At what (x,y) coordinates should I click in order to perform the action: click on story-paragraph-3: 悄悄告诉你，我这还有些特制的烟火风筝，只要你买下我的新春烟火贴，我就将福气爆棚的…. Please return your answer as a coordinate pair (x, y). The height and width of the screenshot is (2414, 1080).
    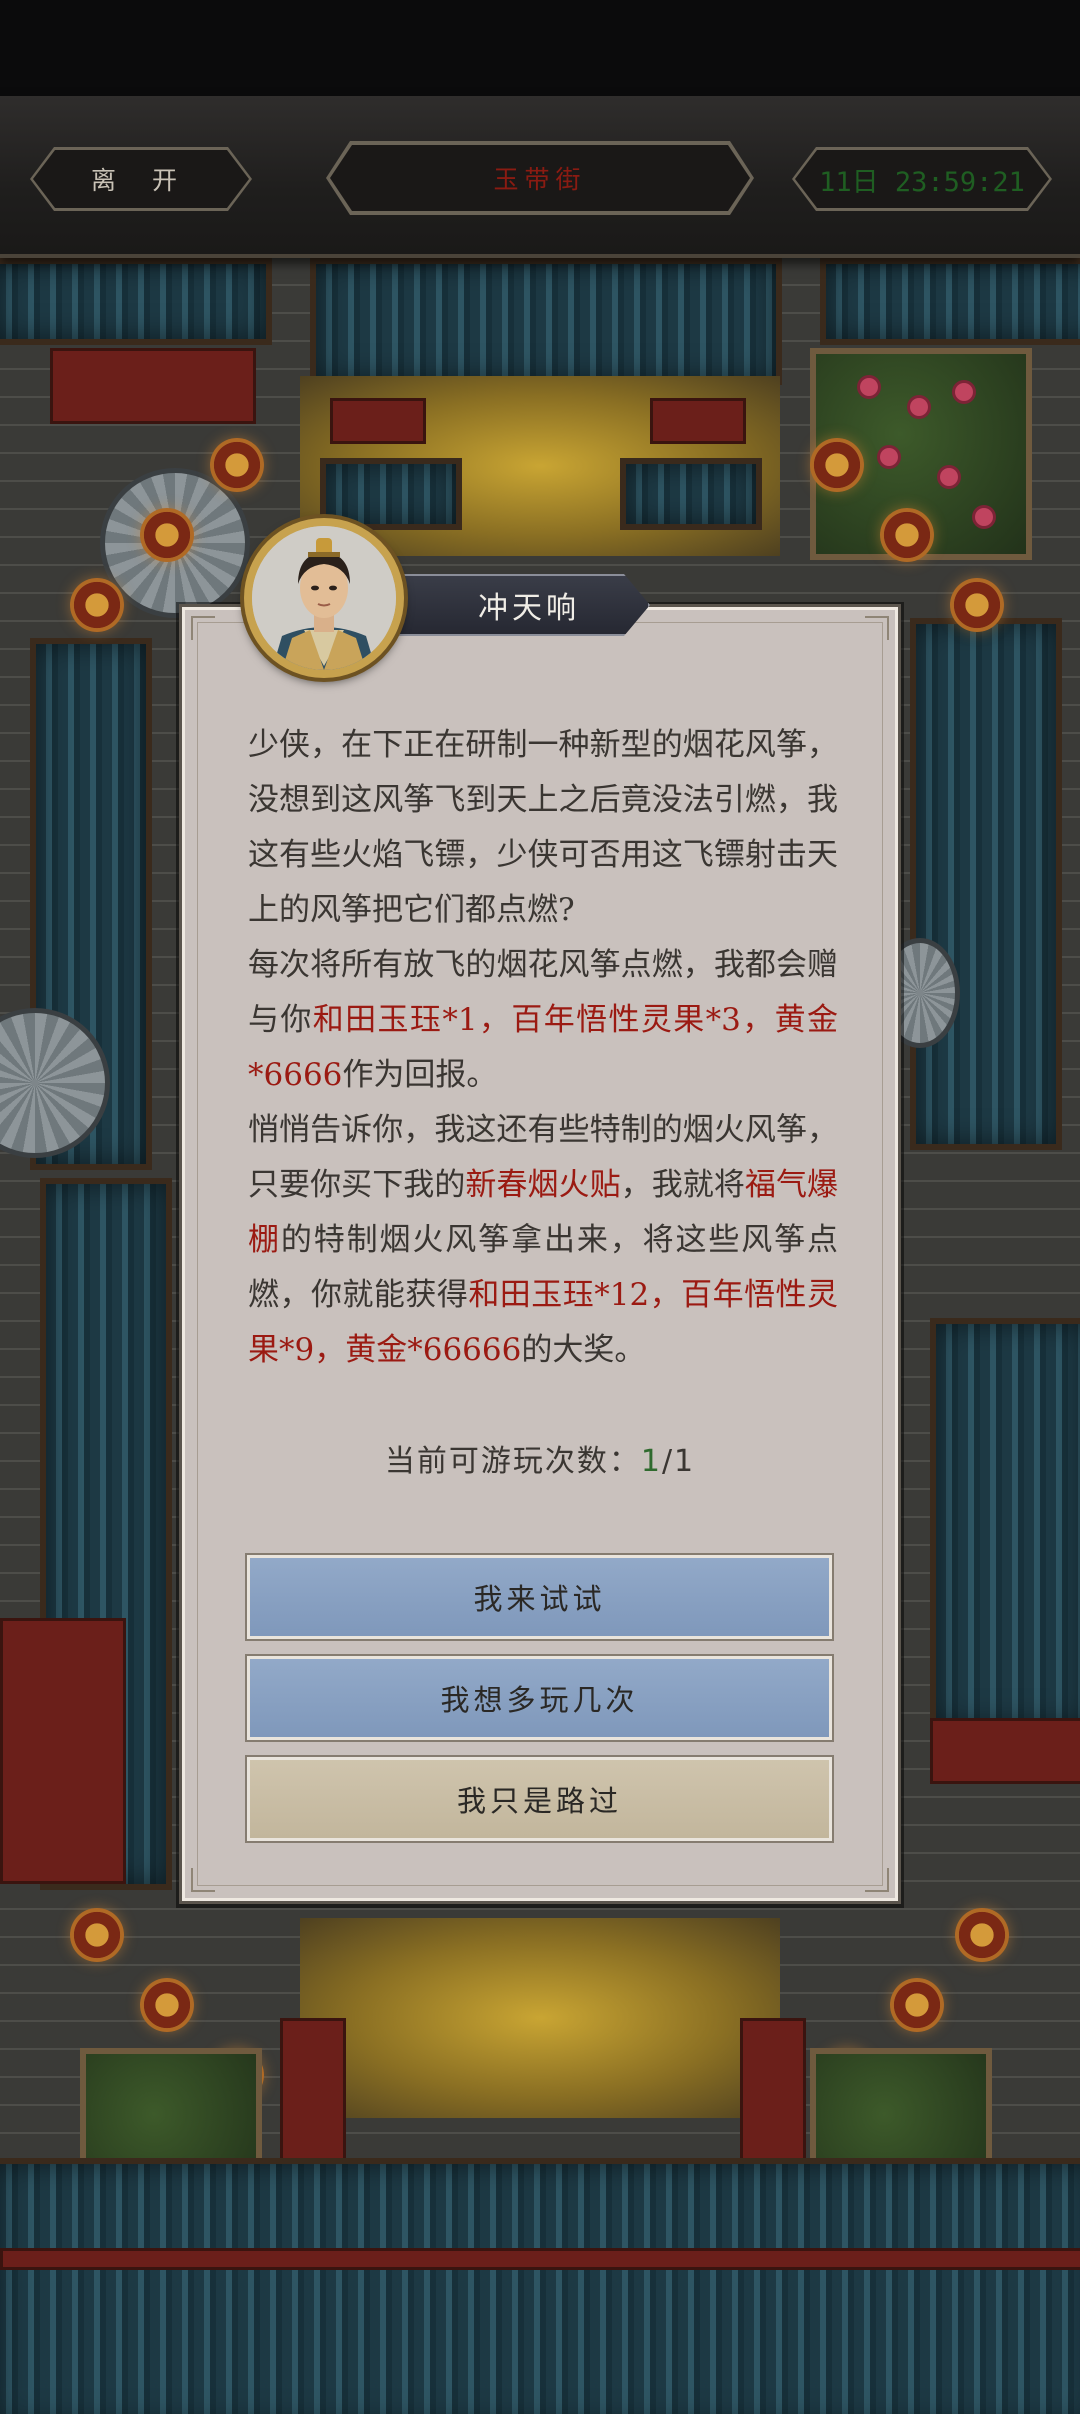
    Looking at the image, I should click on (543, 1240).